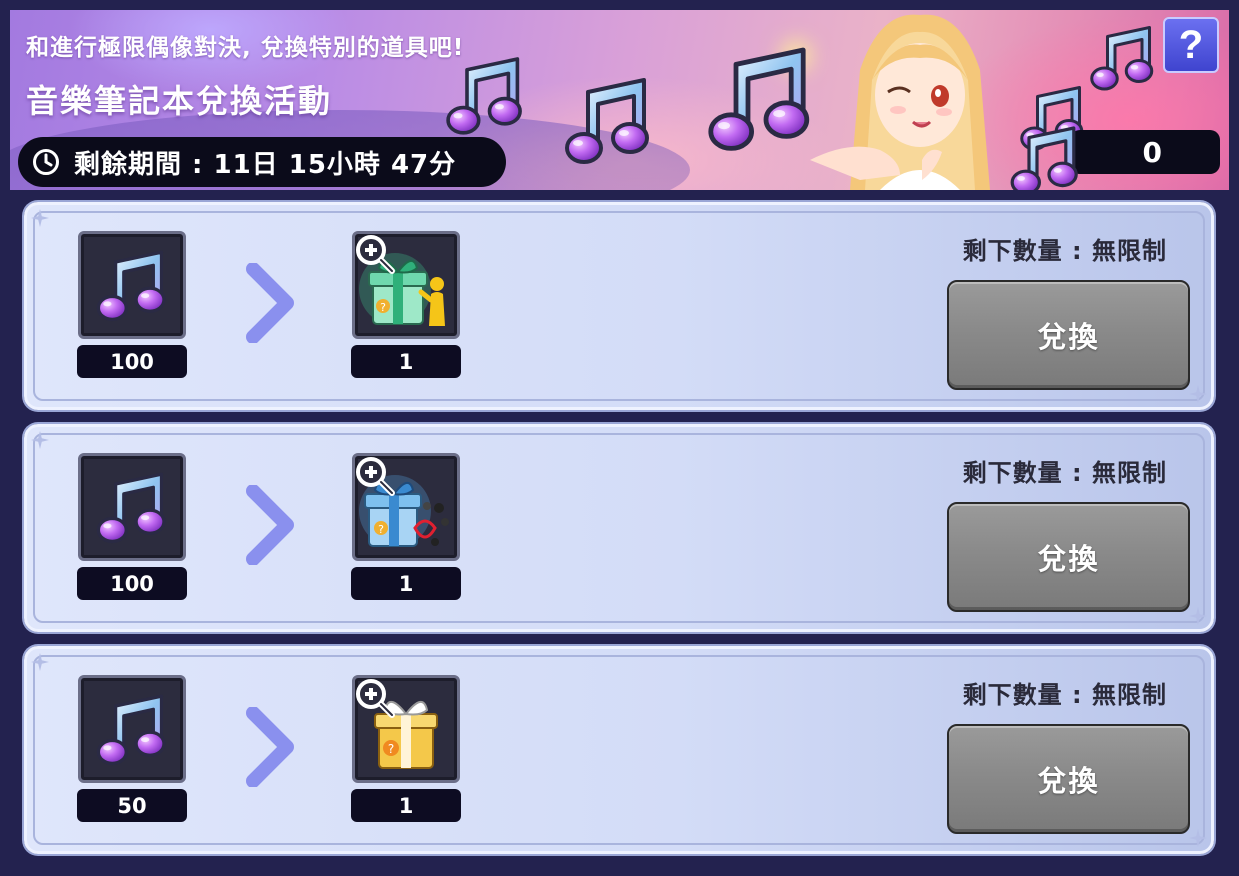 The height and width of the screenshot is (876, 1239). What do you see at coordinates (265, 164) in the screenshot?
I see `remaining-time-text: 剩餘期間 : 11日 15小時 47分` at bounding box center [265, 164].